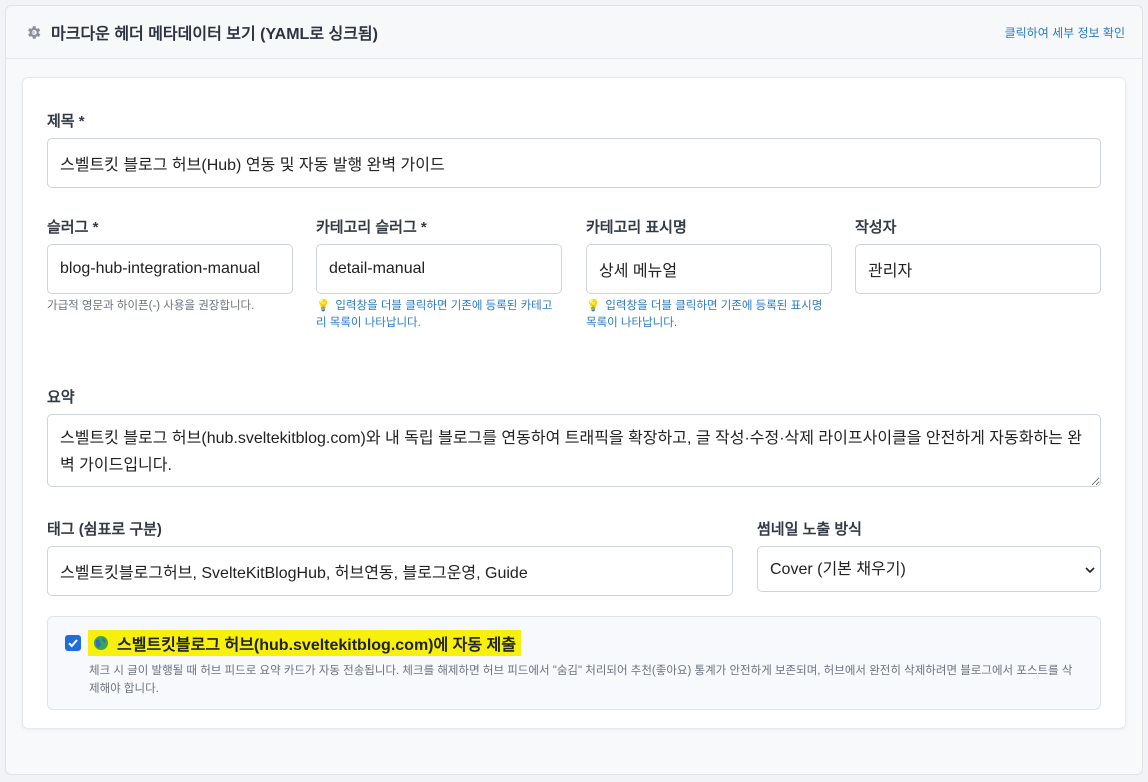 The width and height of the screenshot is (1148, 782). What do you see at coordinates (151, 306) in the screenshot?
I see `slug-hint: 가급적 영문과 하이픈(-) 사용을 권장합니다.` at bounding box center [151, 306].